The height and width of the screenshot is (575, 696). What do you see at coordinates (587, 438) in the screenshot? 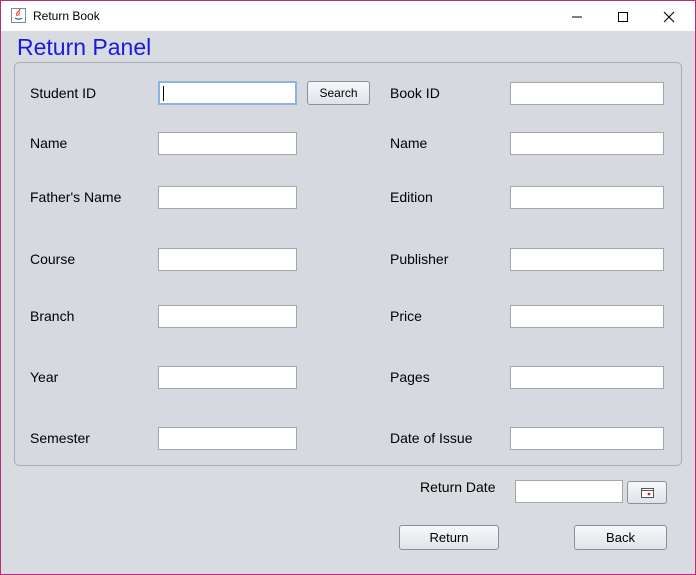
I see `date-of-issue-input` at bounding box center [587, 438].